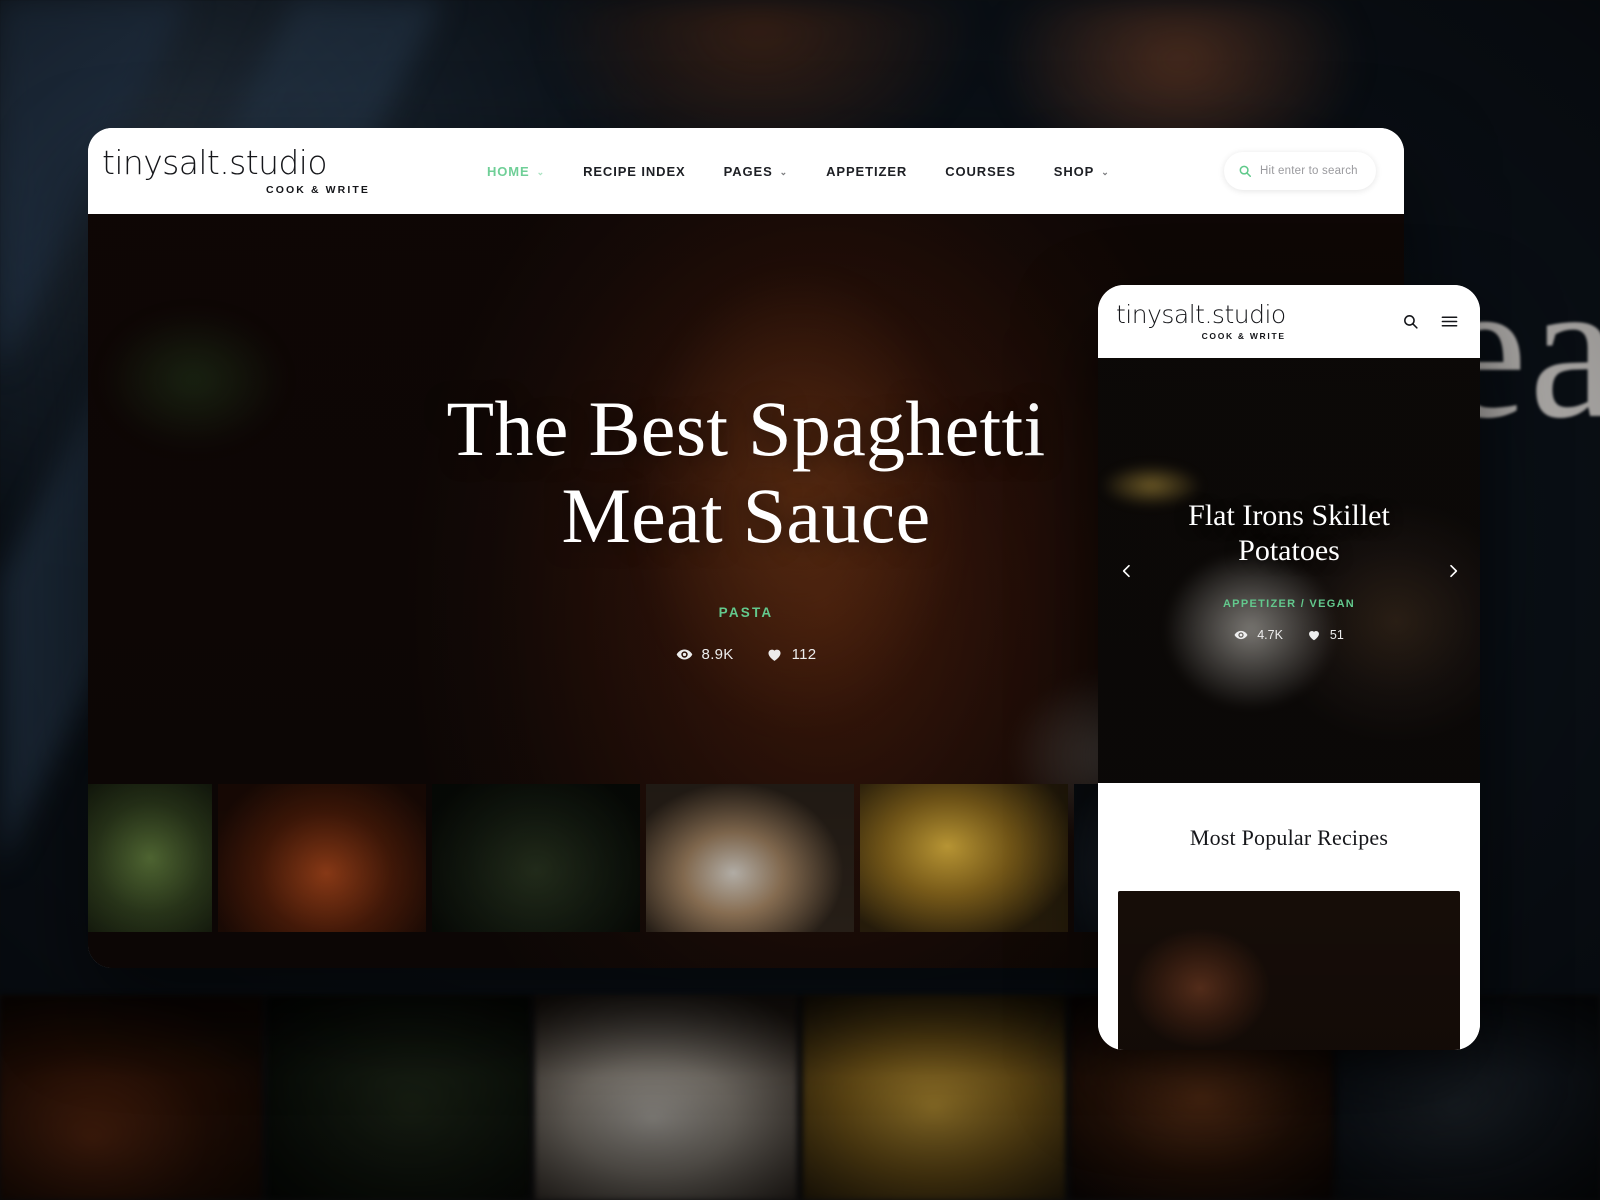  What do you see at coordinates (746, 471) in the screenshot?
I see `hero-title: The Best Spaghetti Meat Sauce` at bounding box center [746, 471].